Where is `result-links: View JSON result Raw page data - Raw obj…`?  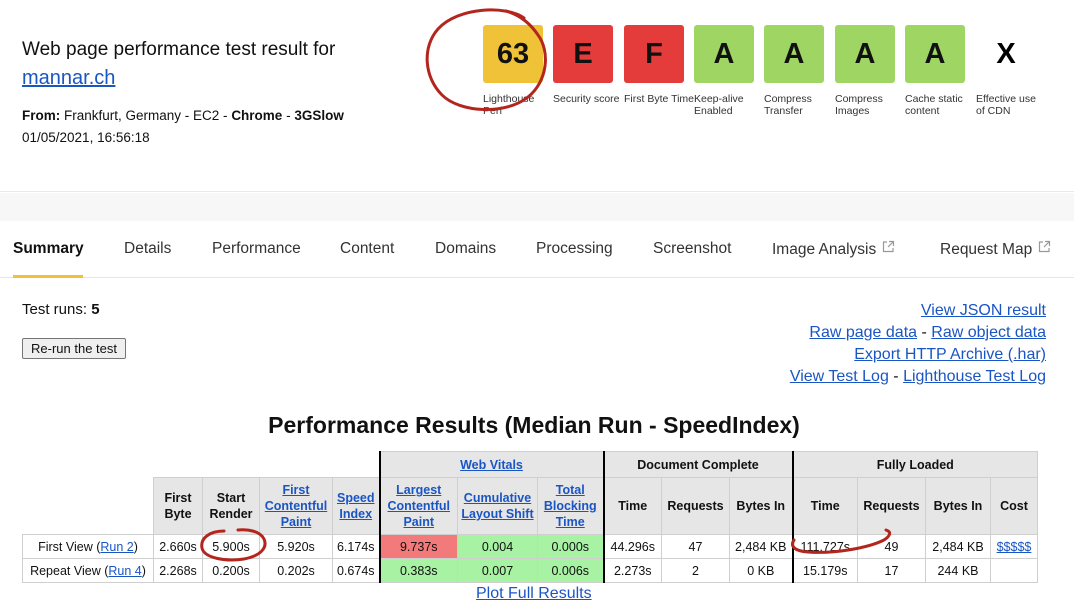 result-links: View JSON result Raw page data - Raw obj… is located at coordinates (918, 344).